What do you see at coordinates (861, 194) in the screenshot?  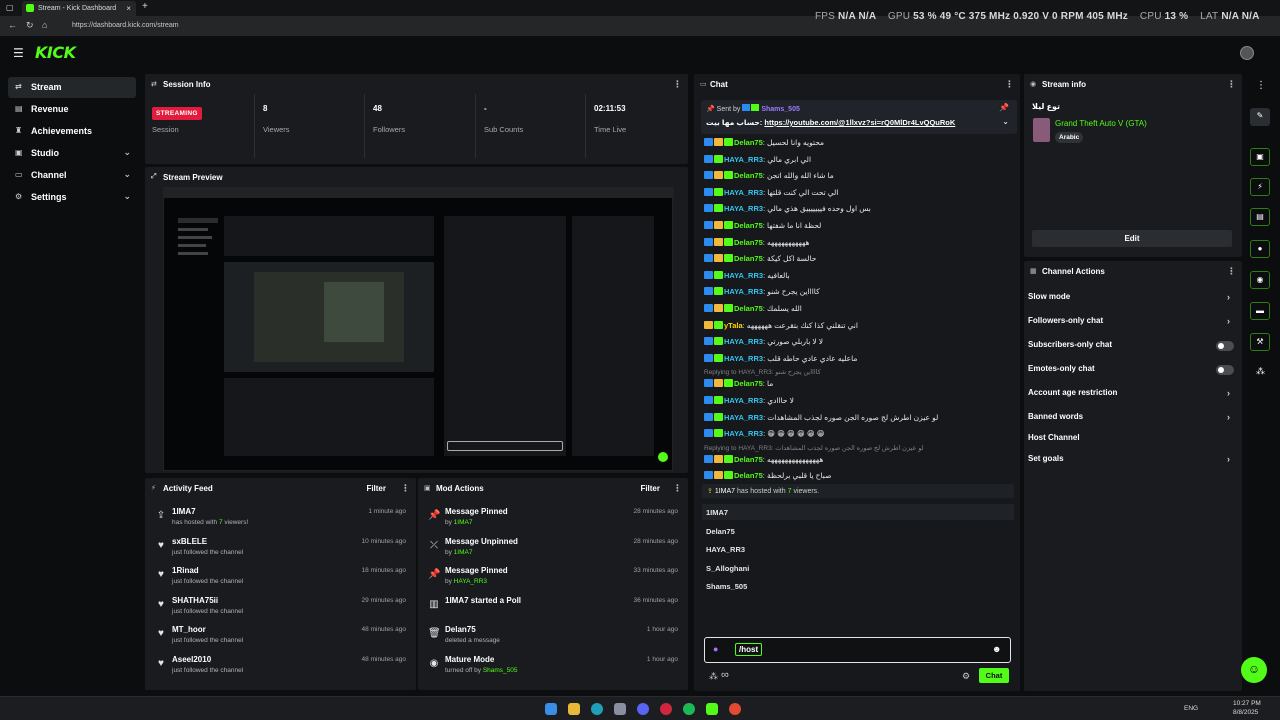 I see `chat-message: HAYA_RR3: الي تحت الي كنت قلتها` at bounding box center [861, 194].